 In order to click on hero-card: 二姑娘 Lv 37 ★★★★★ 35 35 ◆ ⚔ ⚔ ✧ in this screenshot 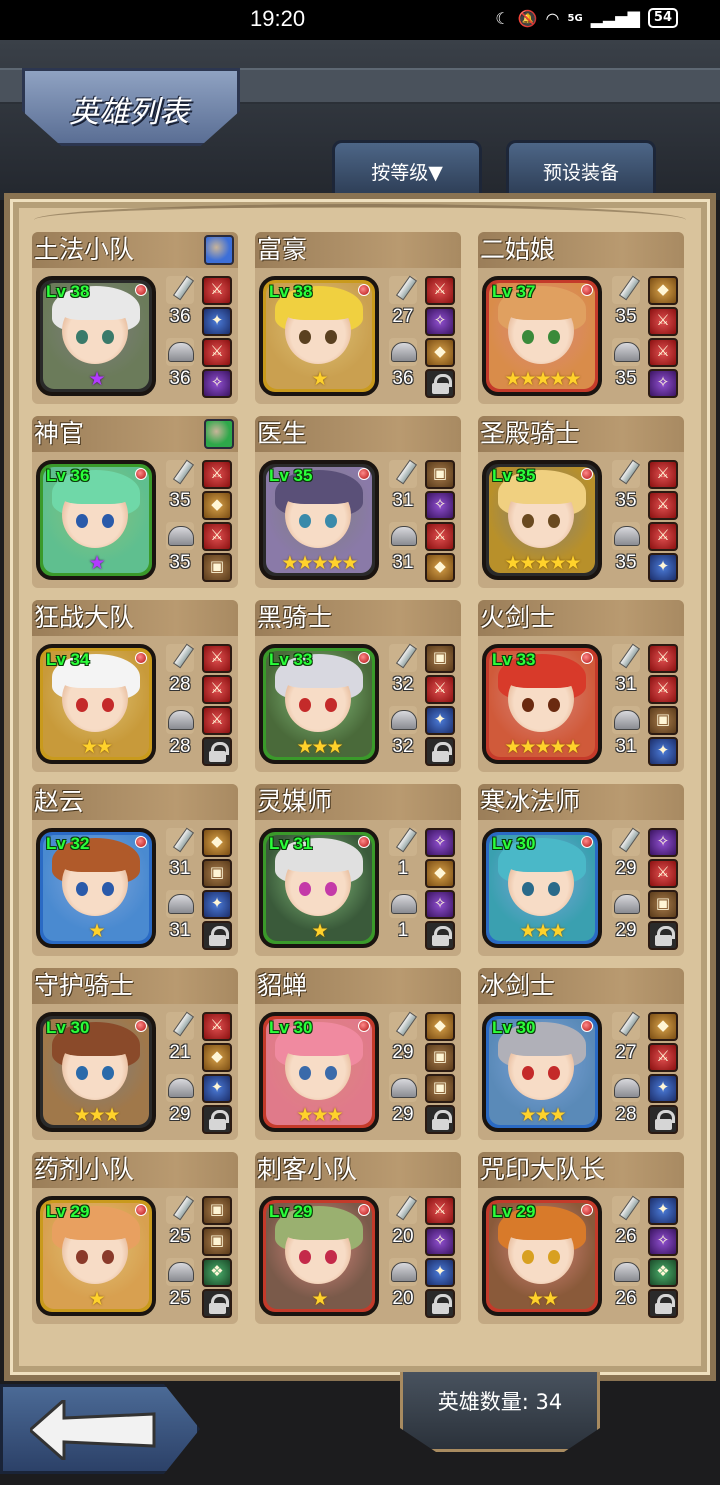, I will do `click(581, 318)`.